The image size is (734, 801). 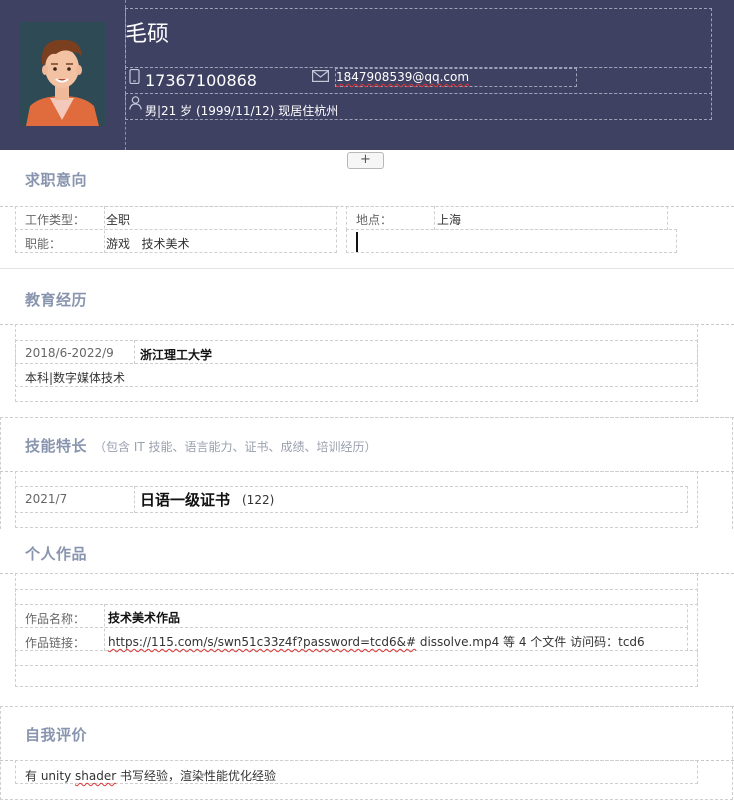 I want to click on work-link-label: 作品链接：, so click(x=55, y=643).